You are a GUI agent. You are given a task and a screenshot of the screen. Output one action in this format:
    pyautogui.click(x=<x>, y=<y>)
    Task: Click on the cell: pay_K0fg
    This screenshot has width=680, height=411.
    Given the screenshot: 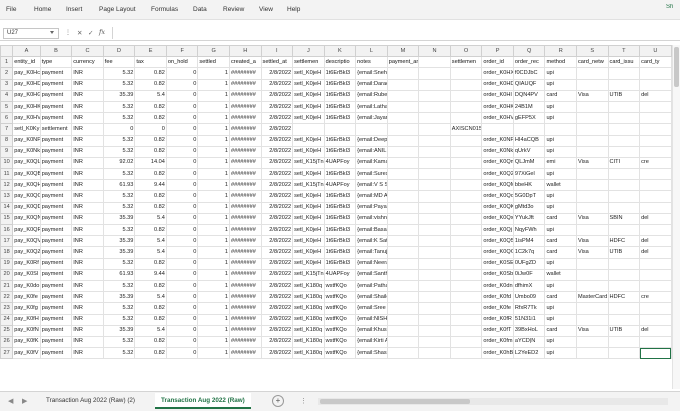 What is the action you would take?
    pyautogui.click(x=26, y=308)
    